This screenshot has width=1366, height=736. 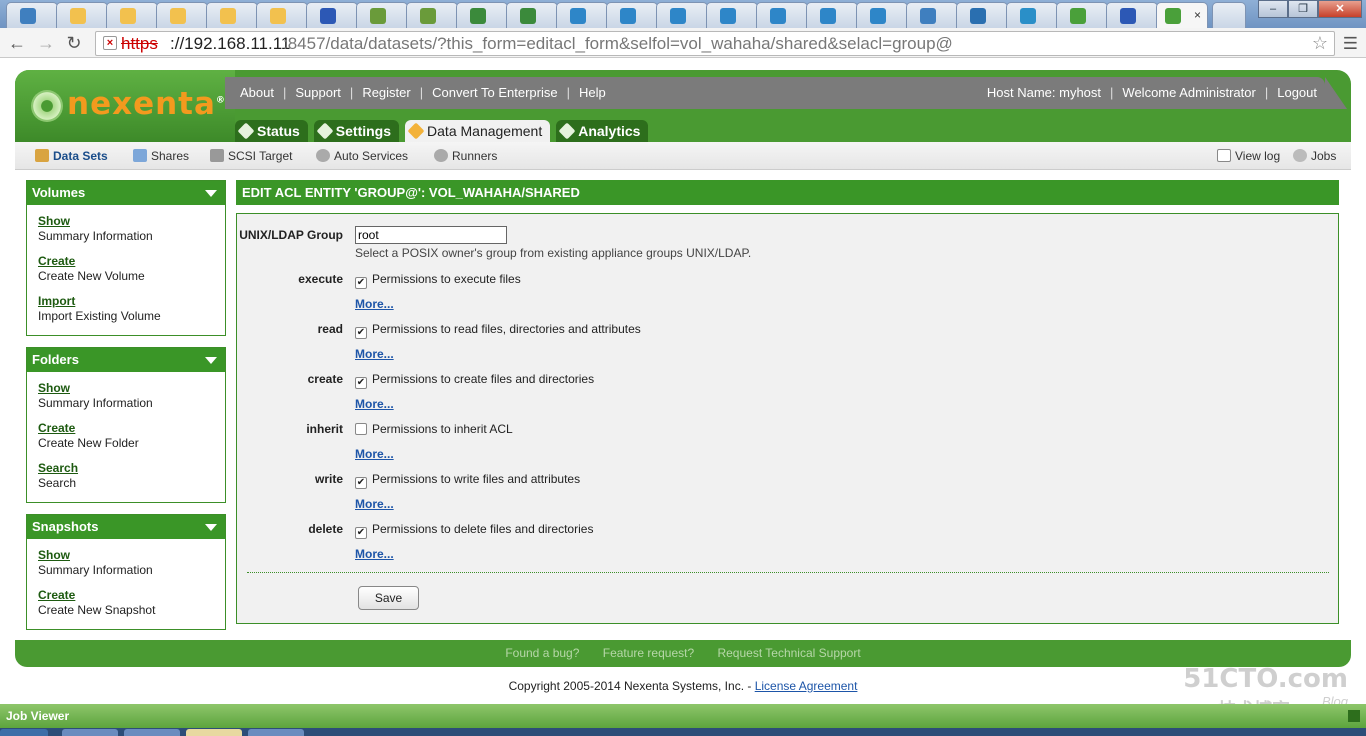 I want to click on jobs-link: Jobs, so click(x=1314, y=156).